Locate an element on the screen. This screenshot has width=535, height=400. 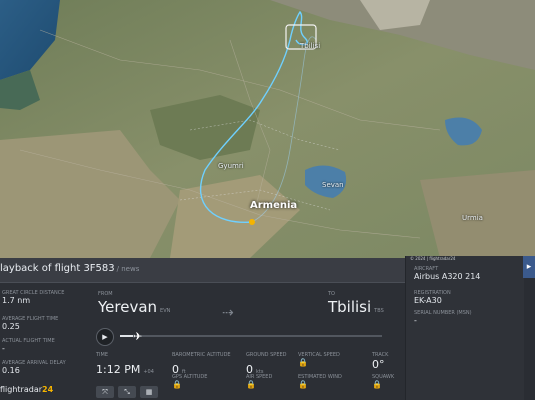
timeline-progress is located at coordinates (127, 336).